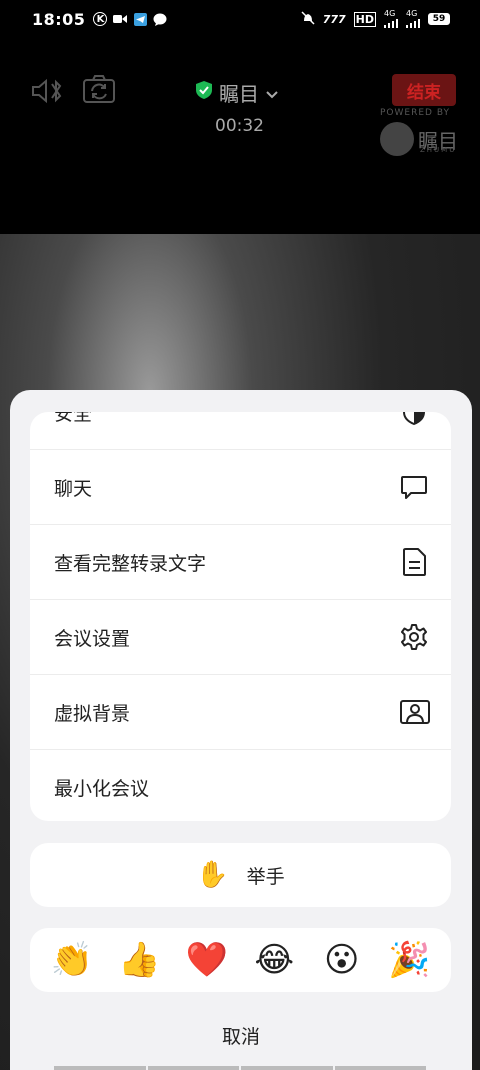 The image size is (480, 1070). Describe the element at coordinates (212, 875) in the screenshot. I see `raise-hand-icon: ✋` at that location.